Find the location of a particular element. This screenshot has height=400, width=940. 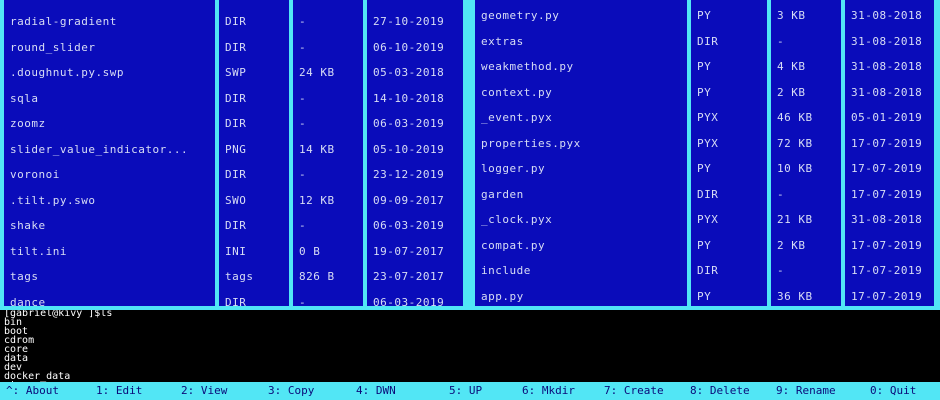

footer-key-rename-button: 9: Rename is located at coordinates (806, 391).